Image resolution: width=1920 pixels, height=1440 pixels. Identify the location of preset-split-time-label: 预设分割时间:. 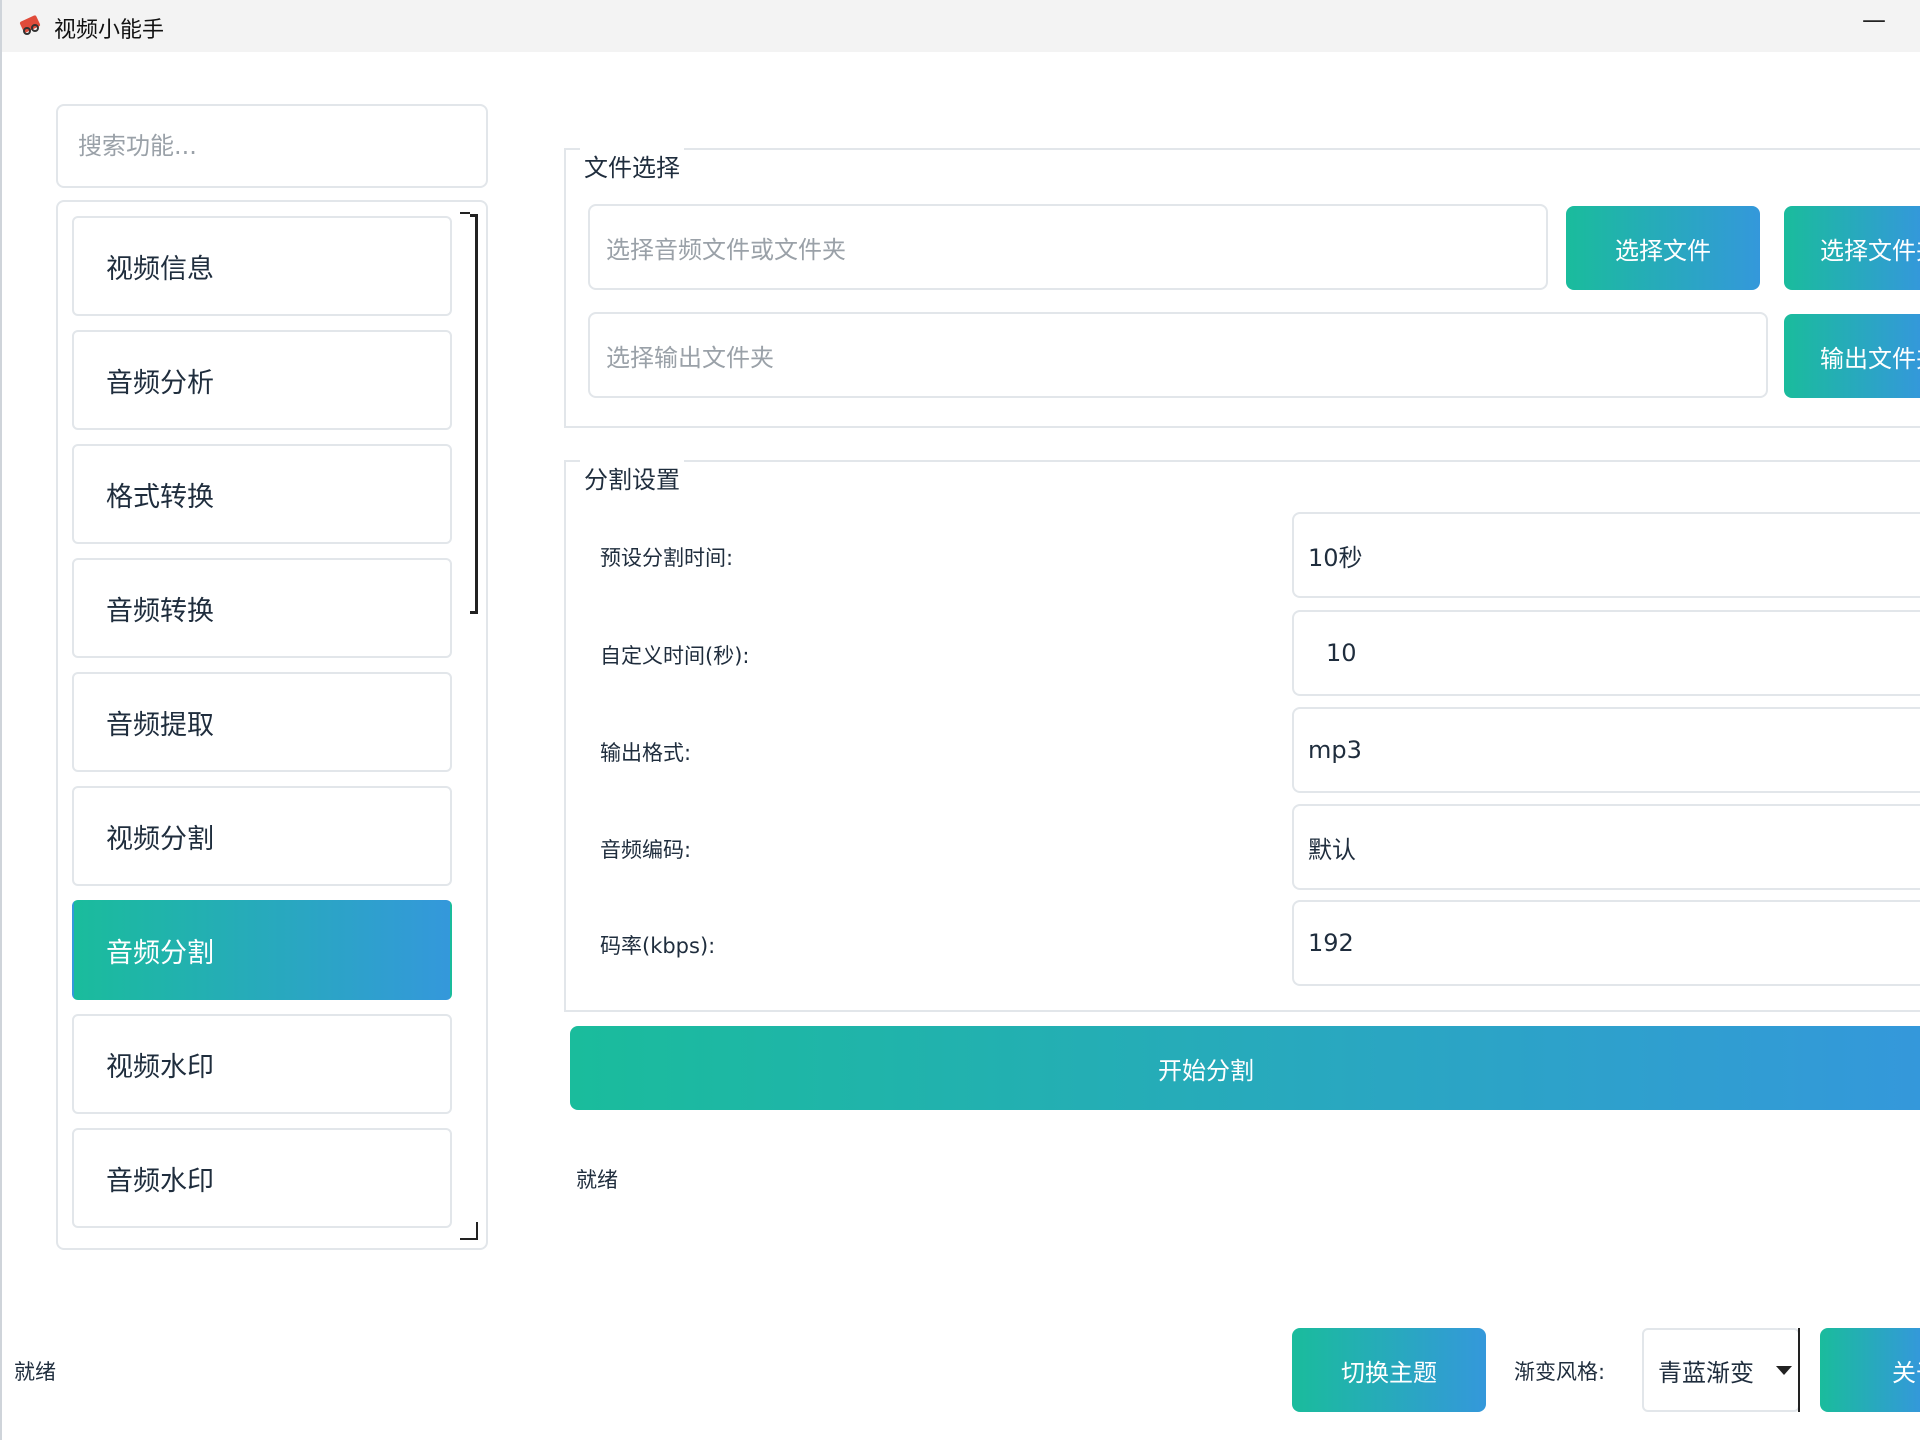
(667, 558).